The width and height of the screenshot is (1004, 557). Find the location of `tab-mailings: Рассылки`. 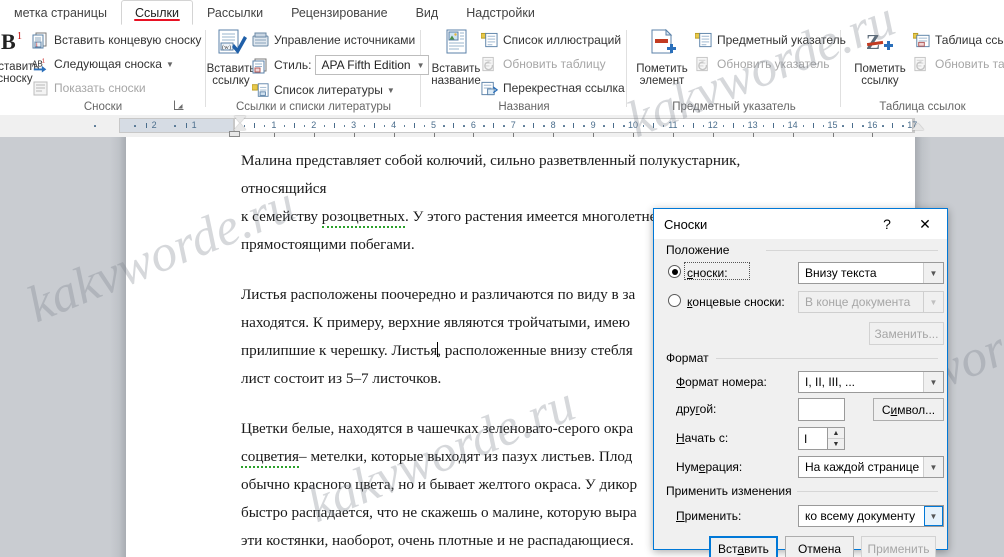

tab-mailings: Рассылки is located at coordinates (235, 12).